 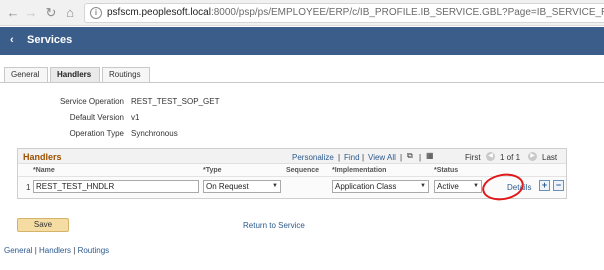 What do you see at coordinates (96, 117) in the screenshot?
I see `default-version-label: Default Version` at bounding box center [96, 117].